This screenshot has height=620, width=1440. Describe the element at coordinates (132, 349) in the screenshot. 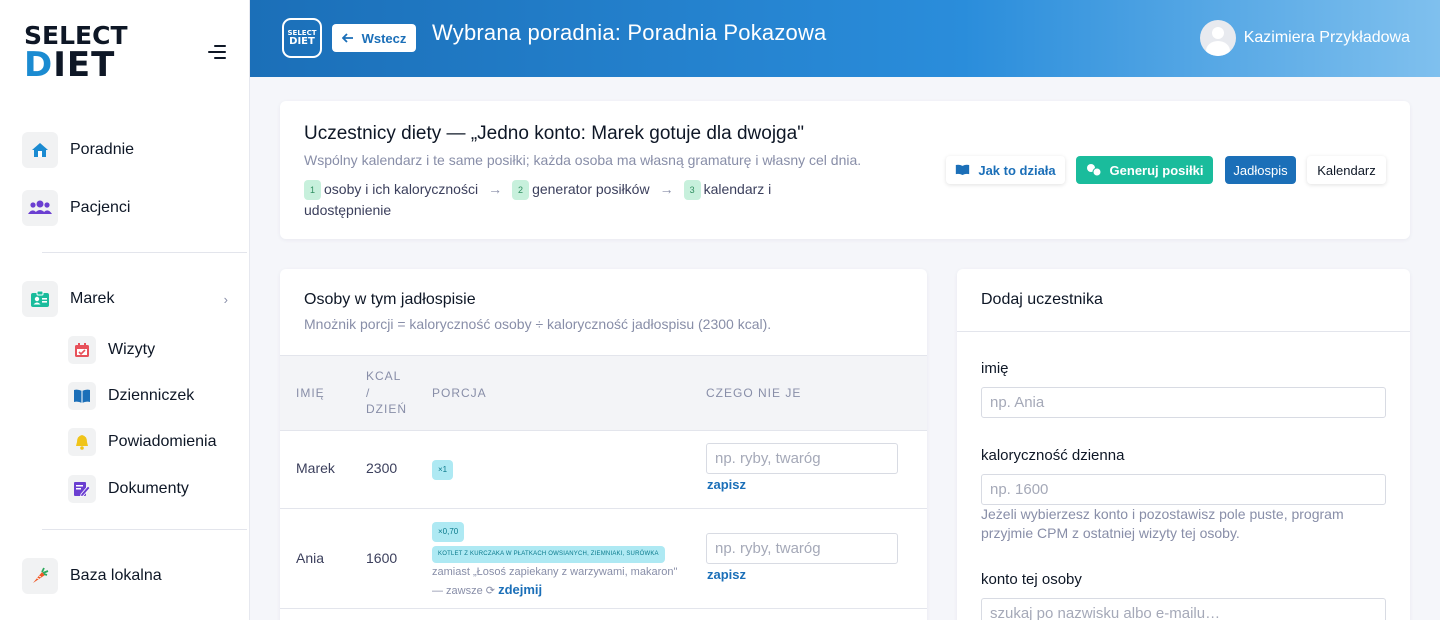

I see `sidebar-subitem-label: Wizyty` at that location.